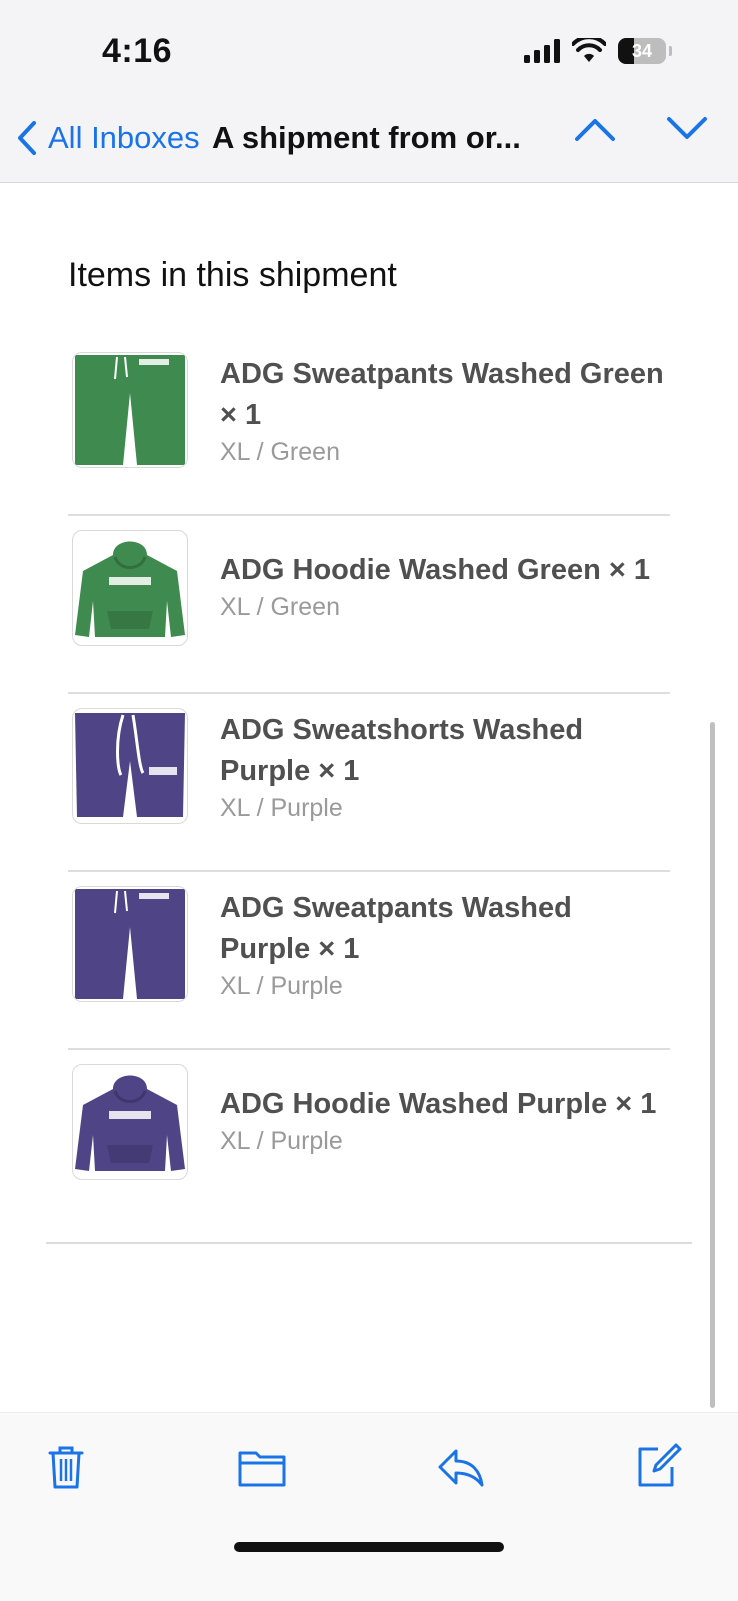 The height and width of the screenshot is (1601, 738). What do you see at coordinates (27, 138) in the screenshot?
I see `chevron-left-icon` at bounding box center [27, 138].